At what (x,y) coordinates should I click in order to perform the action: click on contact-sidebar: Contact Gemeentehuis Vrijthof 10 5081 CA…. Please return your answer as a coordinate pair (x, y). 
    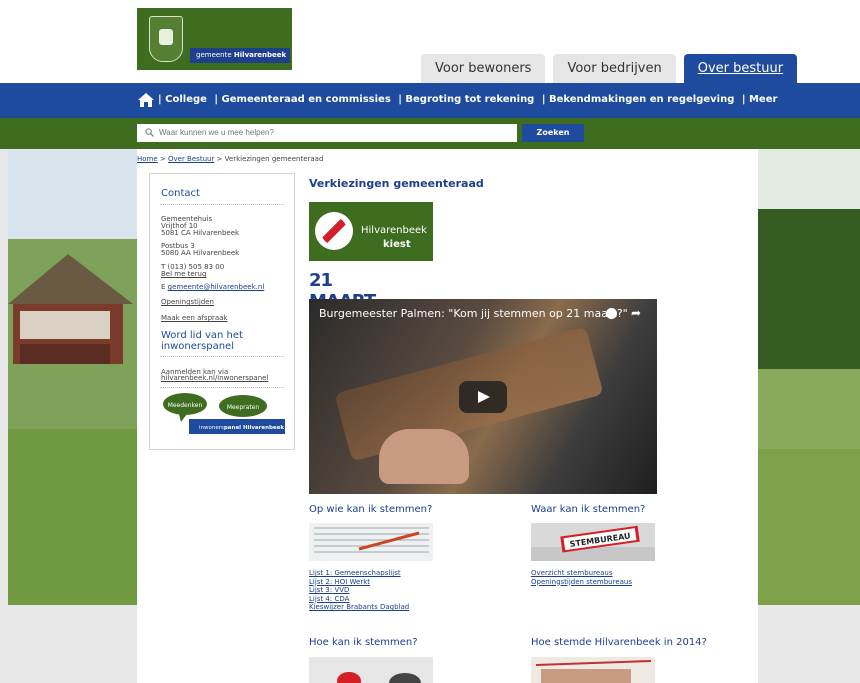
    Looking at the image, I should click on (222, 311).